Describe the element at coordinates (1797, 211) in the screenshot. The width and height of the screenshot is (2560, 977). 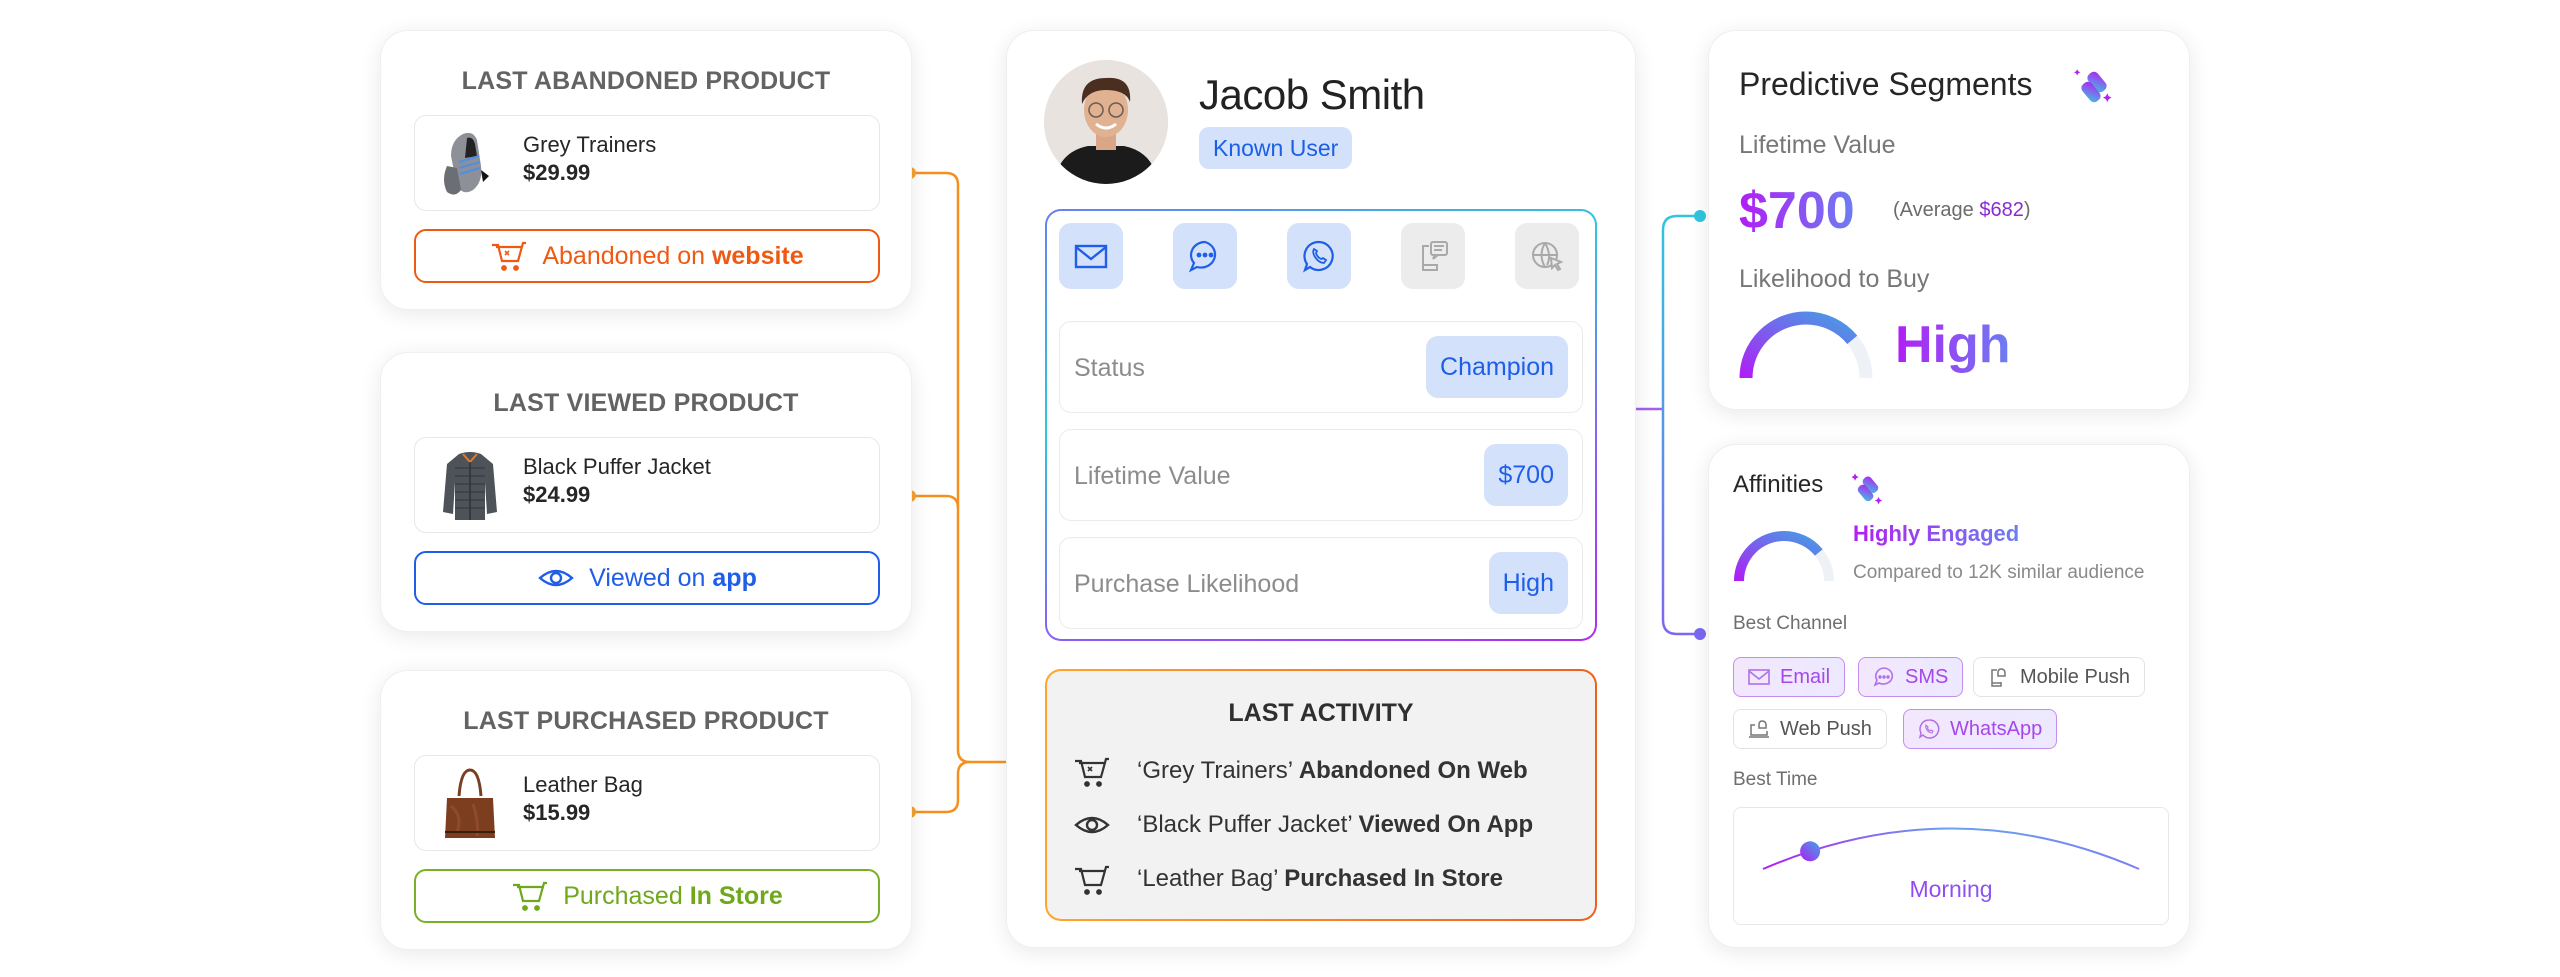
I see `ltv-value: $700` at that location.